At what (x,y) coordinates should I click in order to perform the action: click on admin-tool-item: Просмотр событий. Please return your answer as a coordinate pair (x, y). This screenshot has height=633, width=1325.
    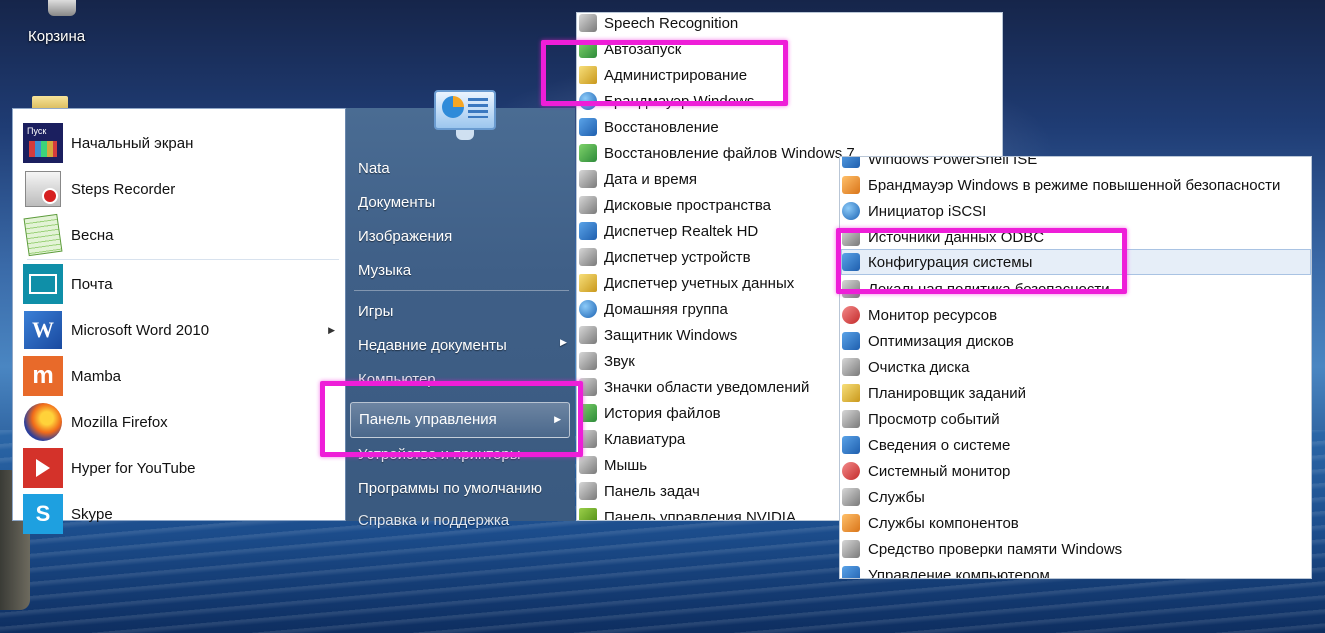
    Looking at the image, I should click on (1076, 419).